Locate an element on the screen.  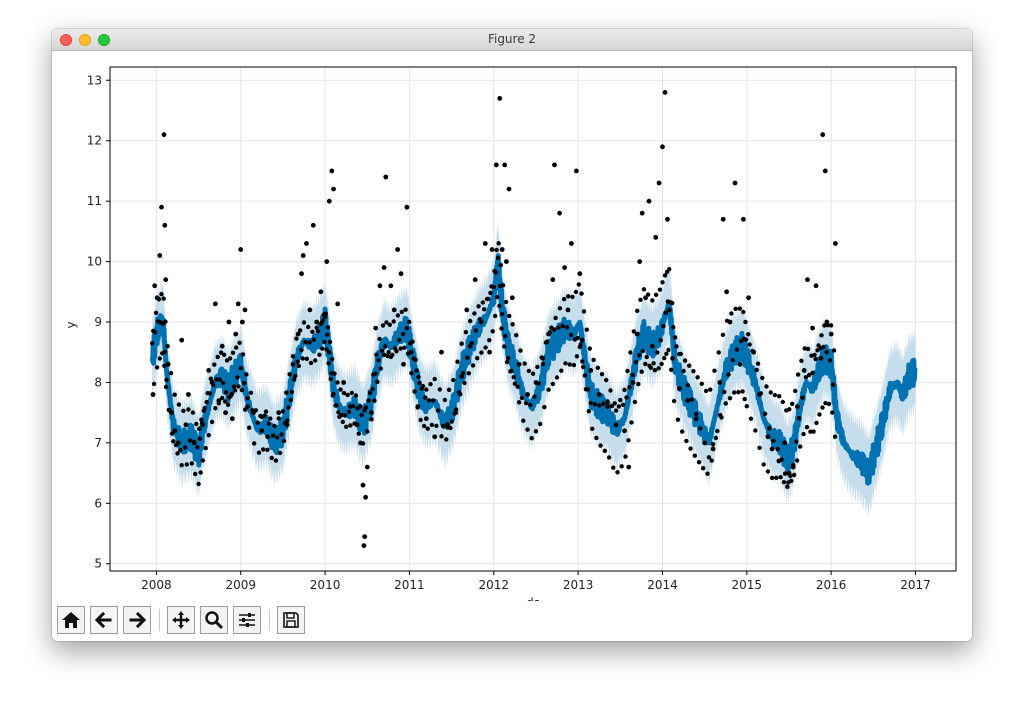
pan-button is located at coordinates (181, 620).